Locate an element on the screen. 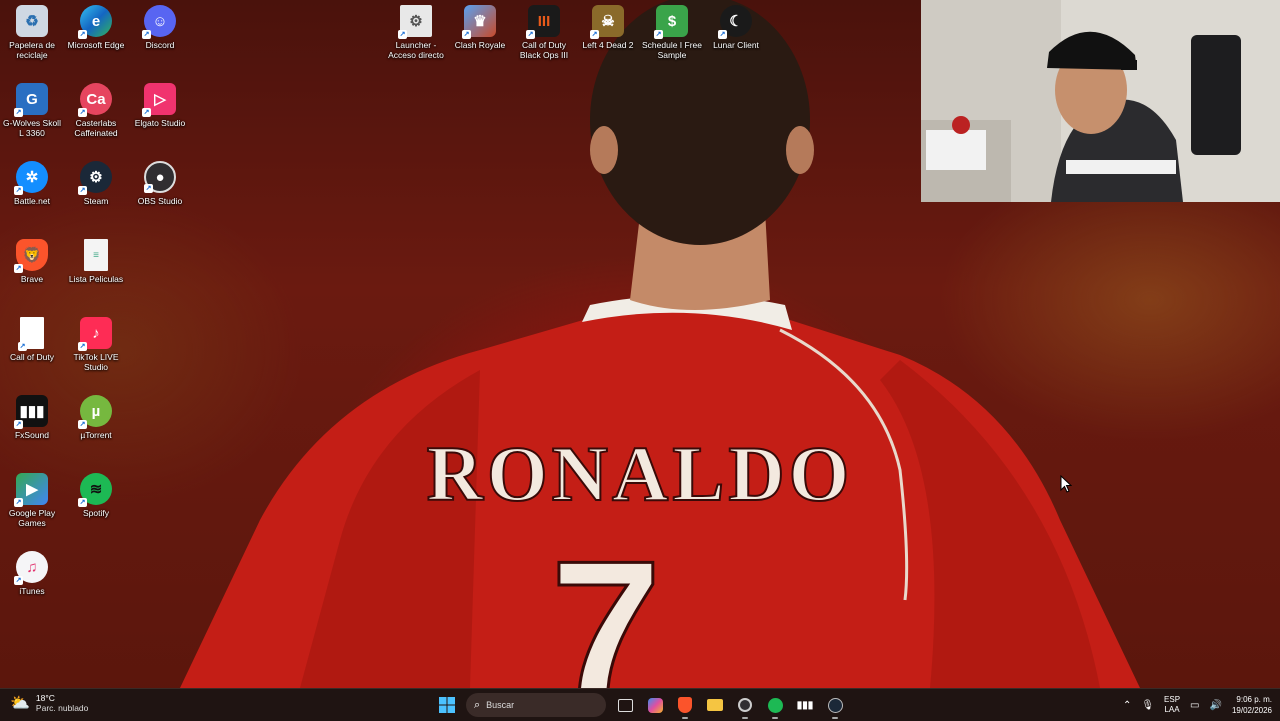 The height and width of the screenshot is (721, 1280). desktop-icon-elgato: ▷ ↗ Elgato Studio is located at coordinates (160, 103).